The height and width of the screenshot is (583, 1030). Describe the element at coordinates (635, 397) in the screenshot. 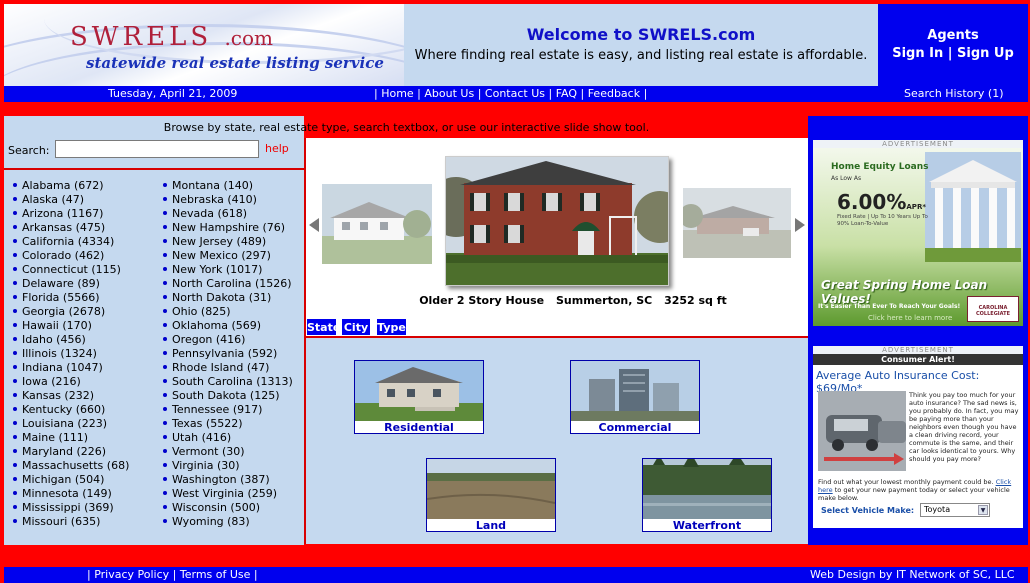

I see `type-commercial-card: Commercial` at that location.